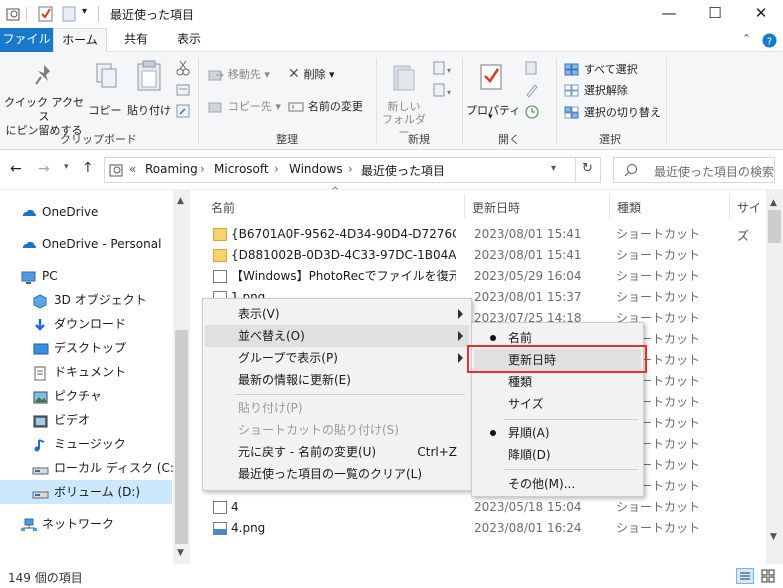 The width and height of the screenshot is (783, 588). I want to click on sidebar-item-12: ボリューム (D:), so click(86, 492).